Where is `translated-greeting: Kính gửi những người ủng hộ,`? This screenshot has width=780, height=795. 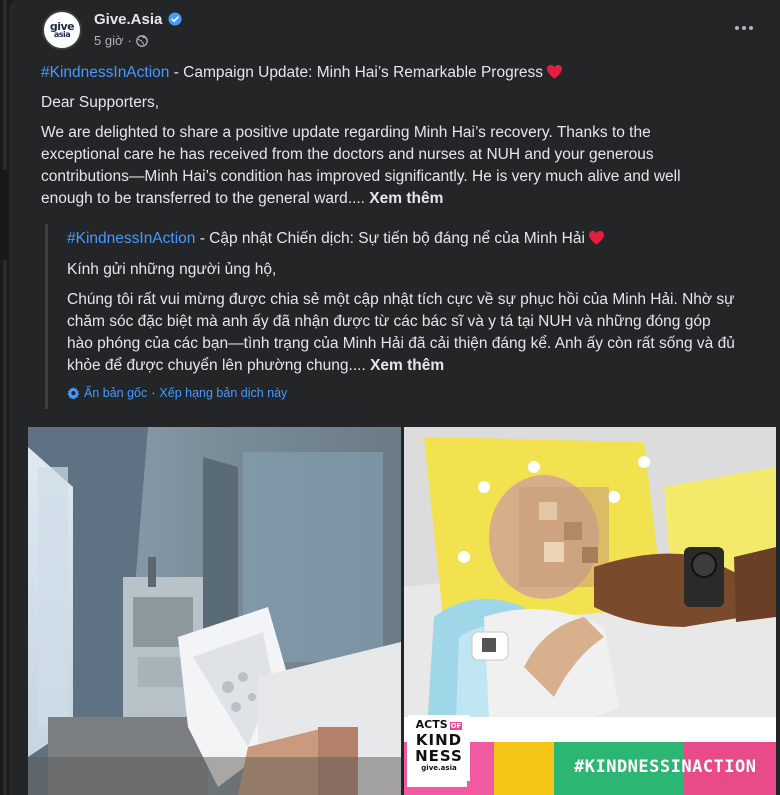
translated-greeting: Kính gửi những người ủng hộ, is located at coordinates (172, 269).